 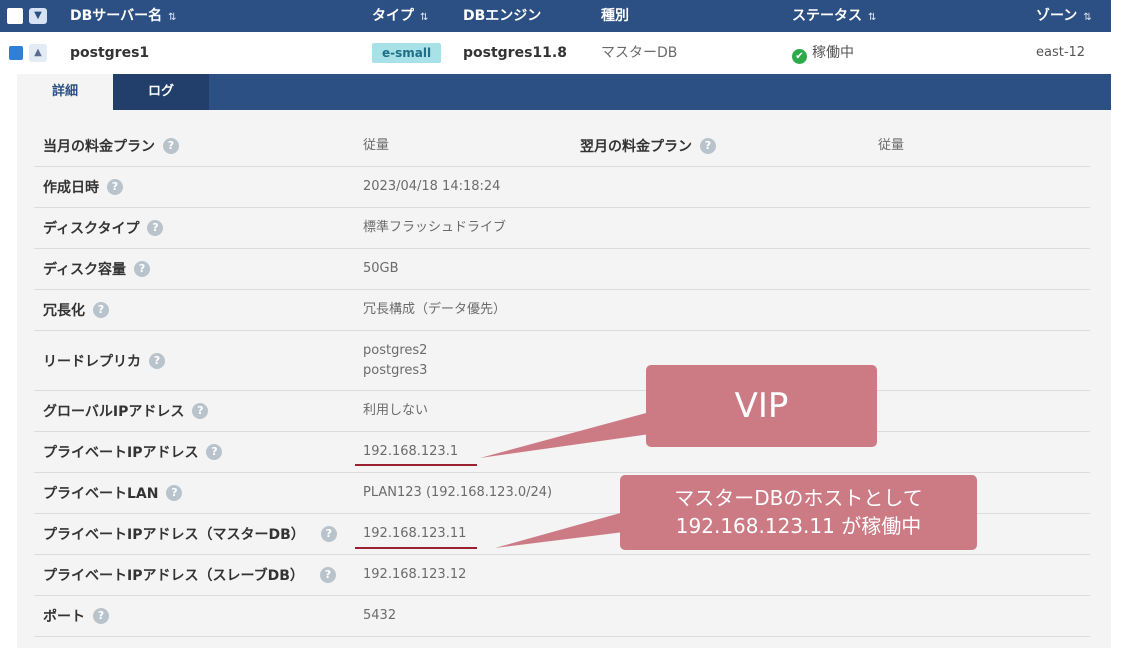 I want to click on master-callout: マスターDBのホストとして 192.168.123.11 が稼働中, so click(x=798, y=512).